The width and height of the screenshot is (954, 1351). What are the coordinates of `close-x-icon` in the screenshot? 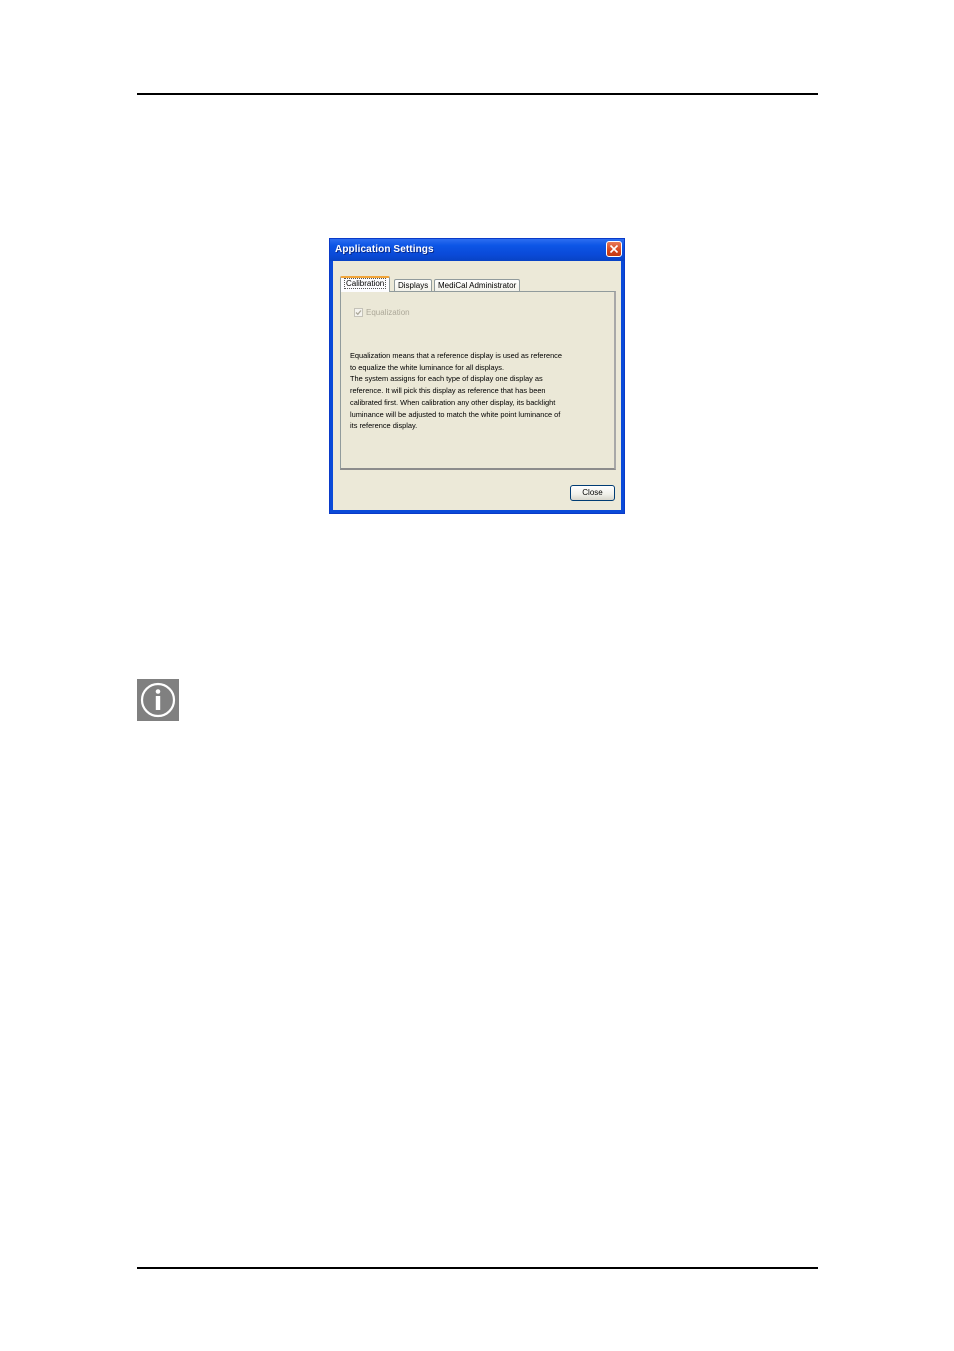 It's located at (614, 249).